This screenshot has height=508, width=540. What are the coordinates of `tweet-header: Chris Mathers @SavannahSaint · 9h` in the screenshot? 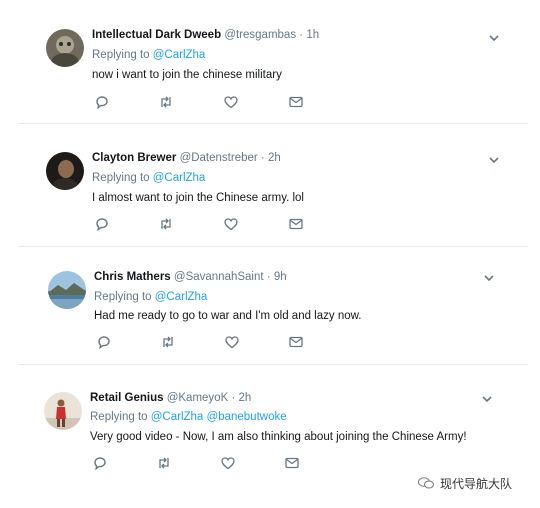 It's located at (190, 277).